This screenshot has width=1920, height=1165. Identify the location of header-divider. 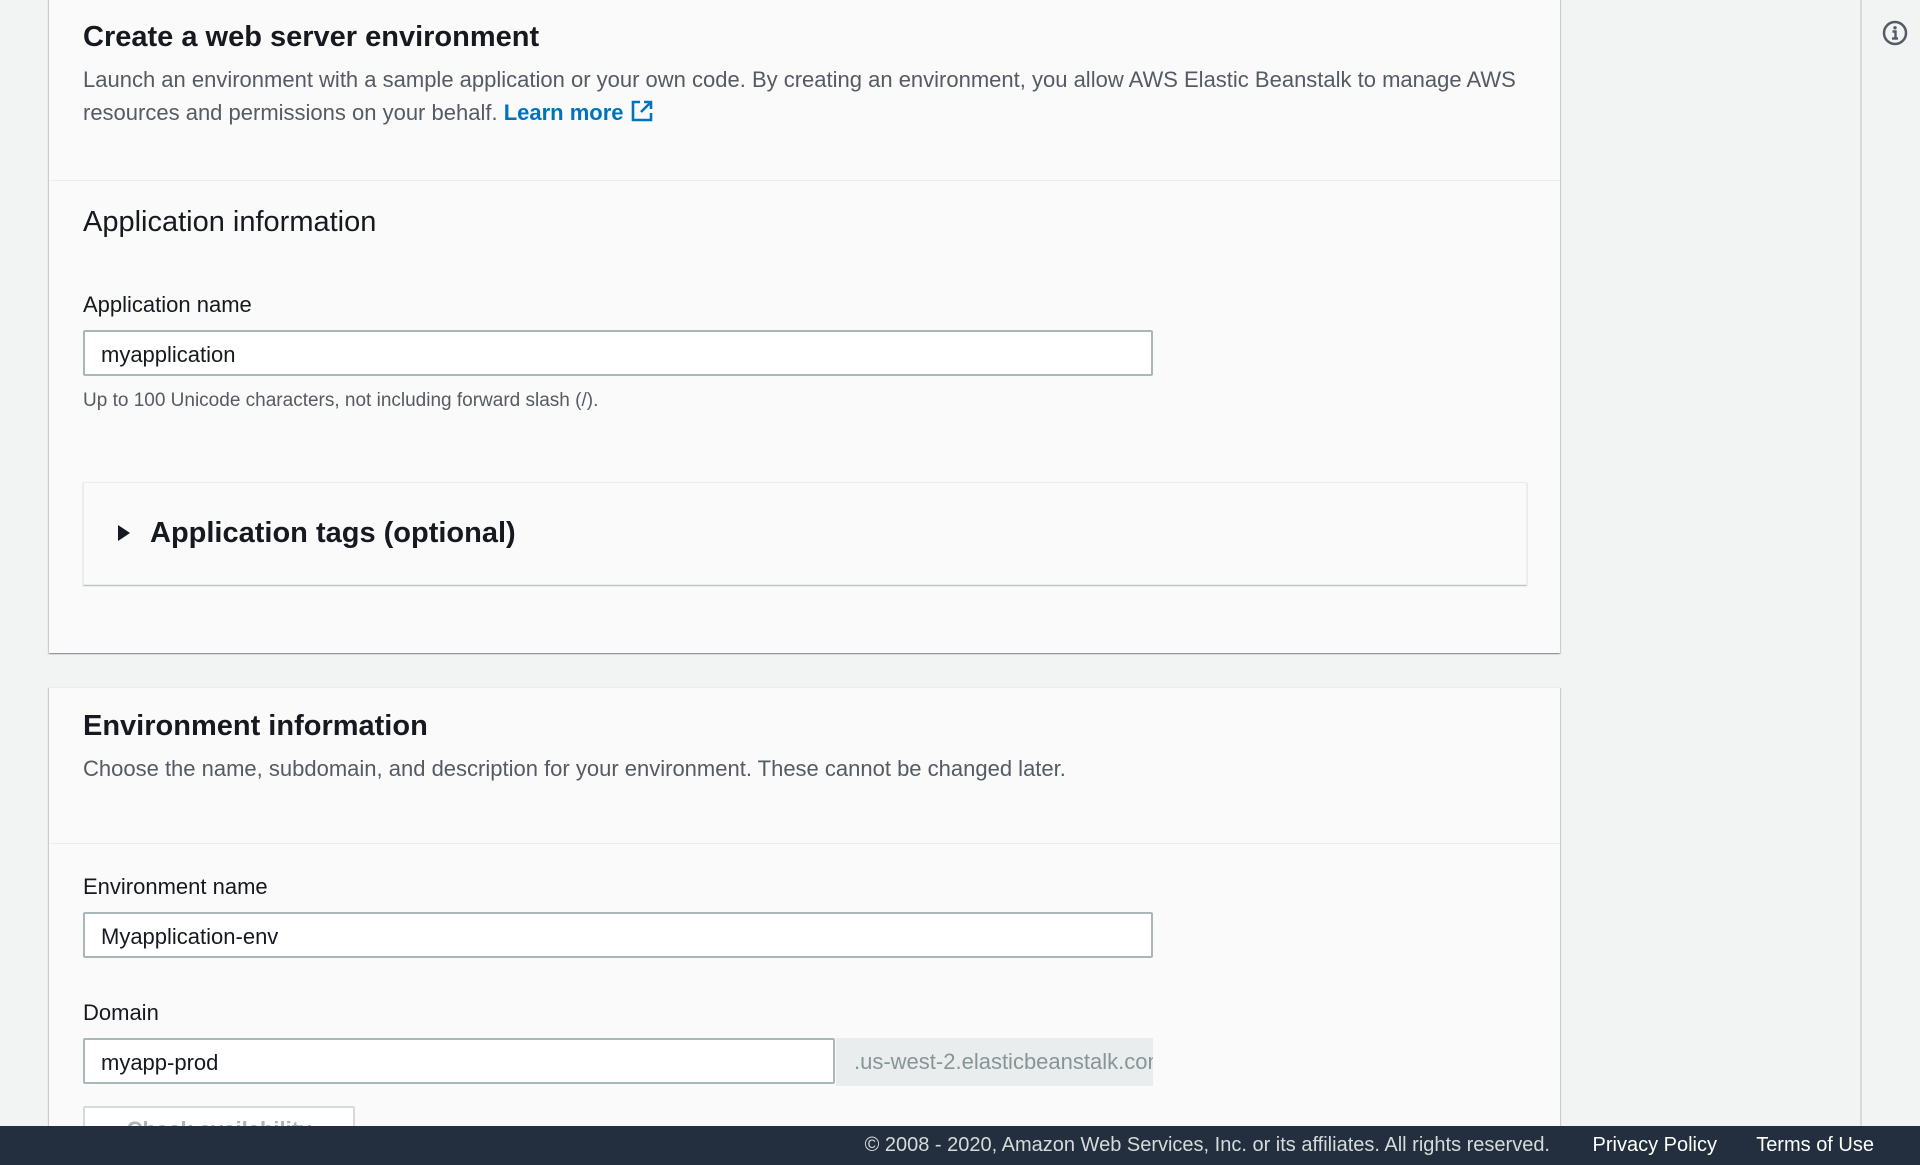
(804, 180).